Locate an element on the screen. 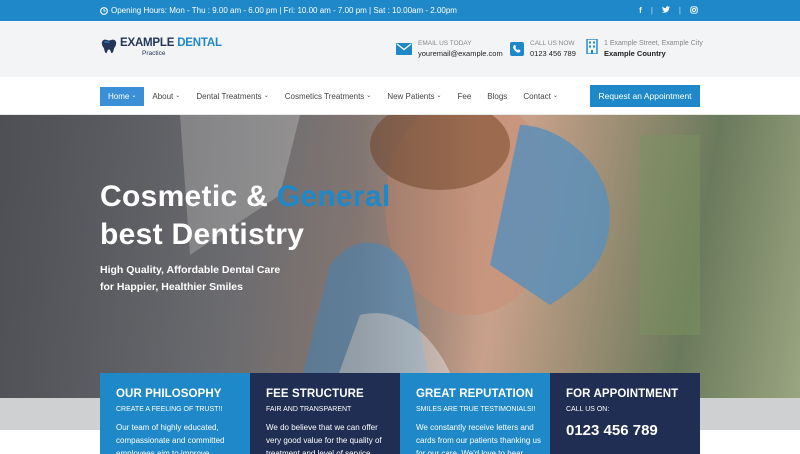 The image size is (800, 454). nav-item-cosmetics-treatments: Cosmetics Treatments ⌄ is located at coordinates (328, 96).